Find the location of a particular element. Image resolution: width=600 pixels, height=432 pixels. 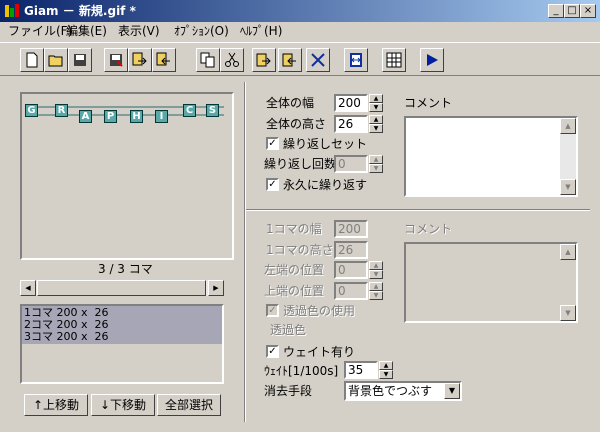

grid-button is located at coordinates (394, 60).